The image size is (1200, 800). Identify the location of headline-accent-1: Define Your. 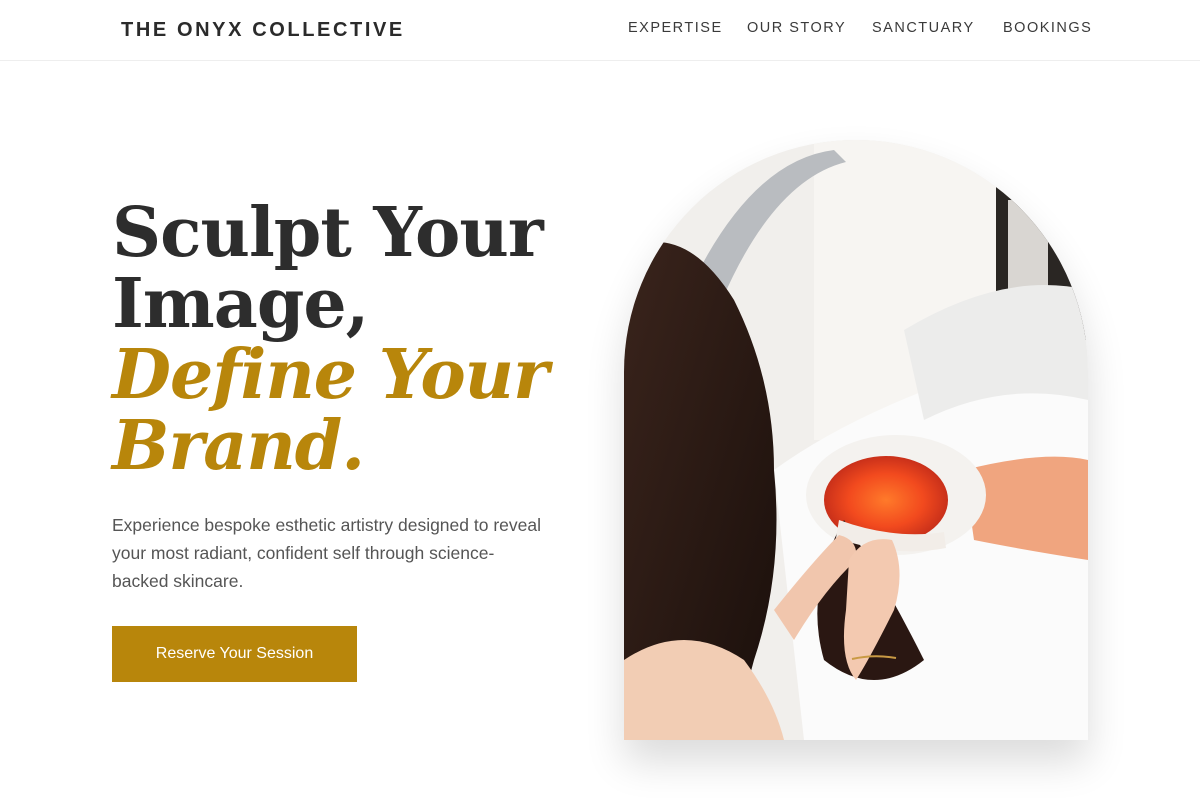
(330, 375).